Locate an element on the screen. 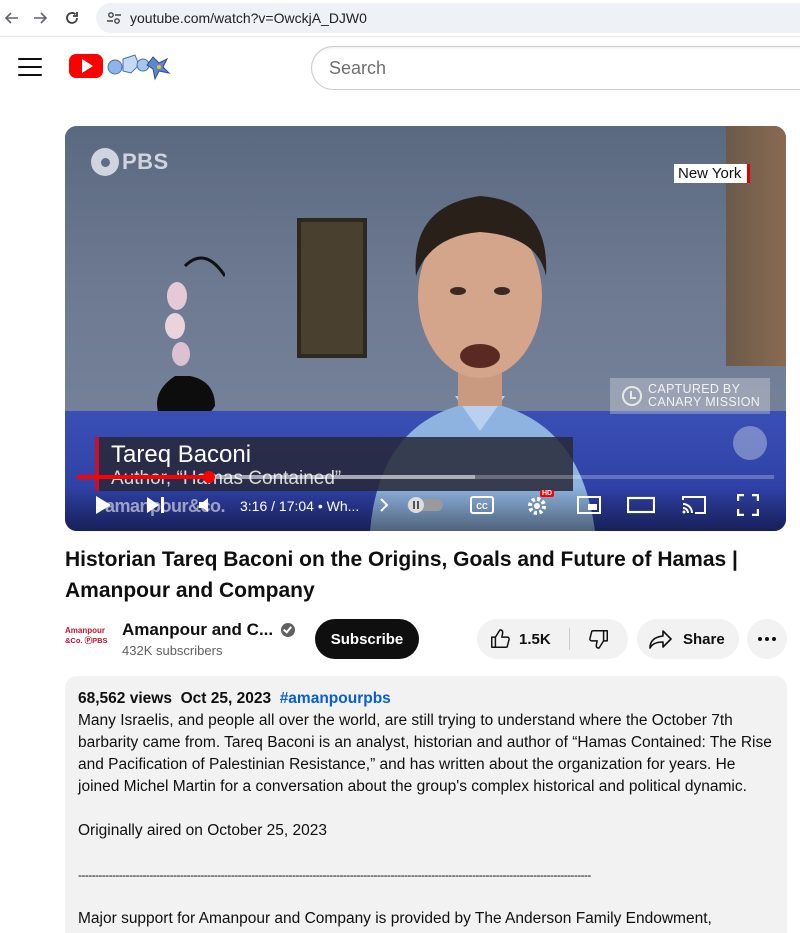 Image resolution: width=800 pixels, height=933 pixels. clock-icon is located at coordinates (632, 396).